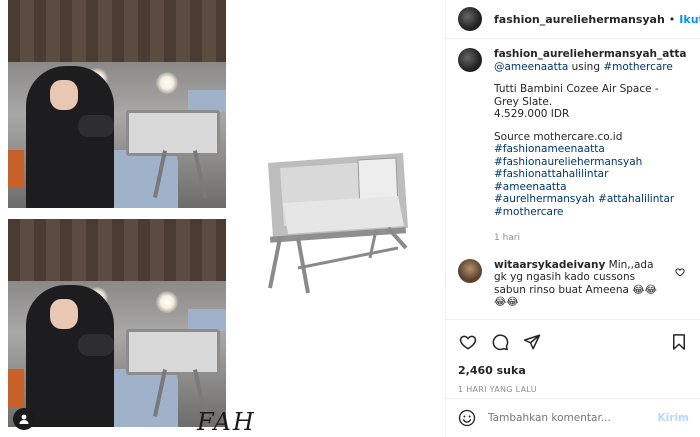 This screenshot has width=700, height=437. Describe the element at coordinates (590, 54) in the screenshot. I see `caption-username: fashion_aureliehermansyah_atta` at that location.